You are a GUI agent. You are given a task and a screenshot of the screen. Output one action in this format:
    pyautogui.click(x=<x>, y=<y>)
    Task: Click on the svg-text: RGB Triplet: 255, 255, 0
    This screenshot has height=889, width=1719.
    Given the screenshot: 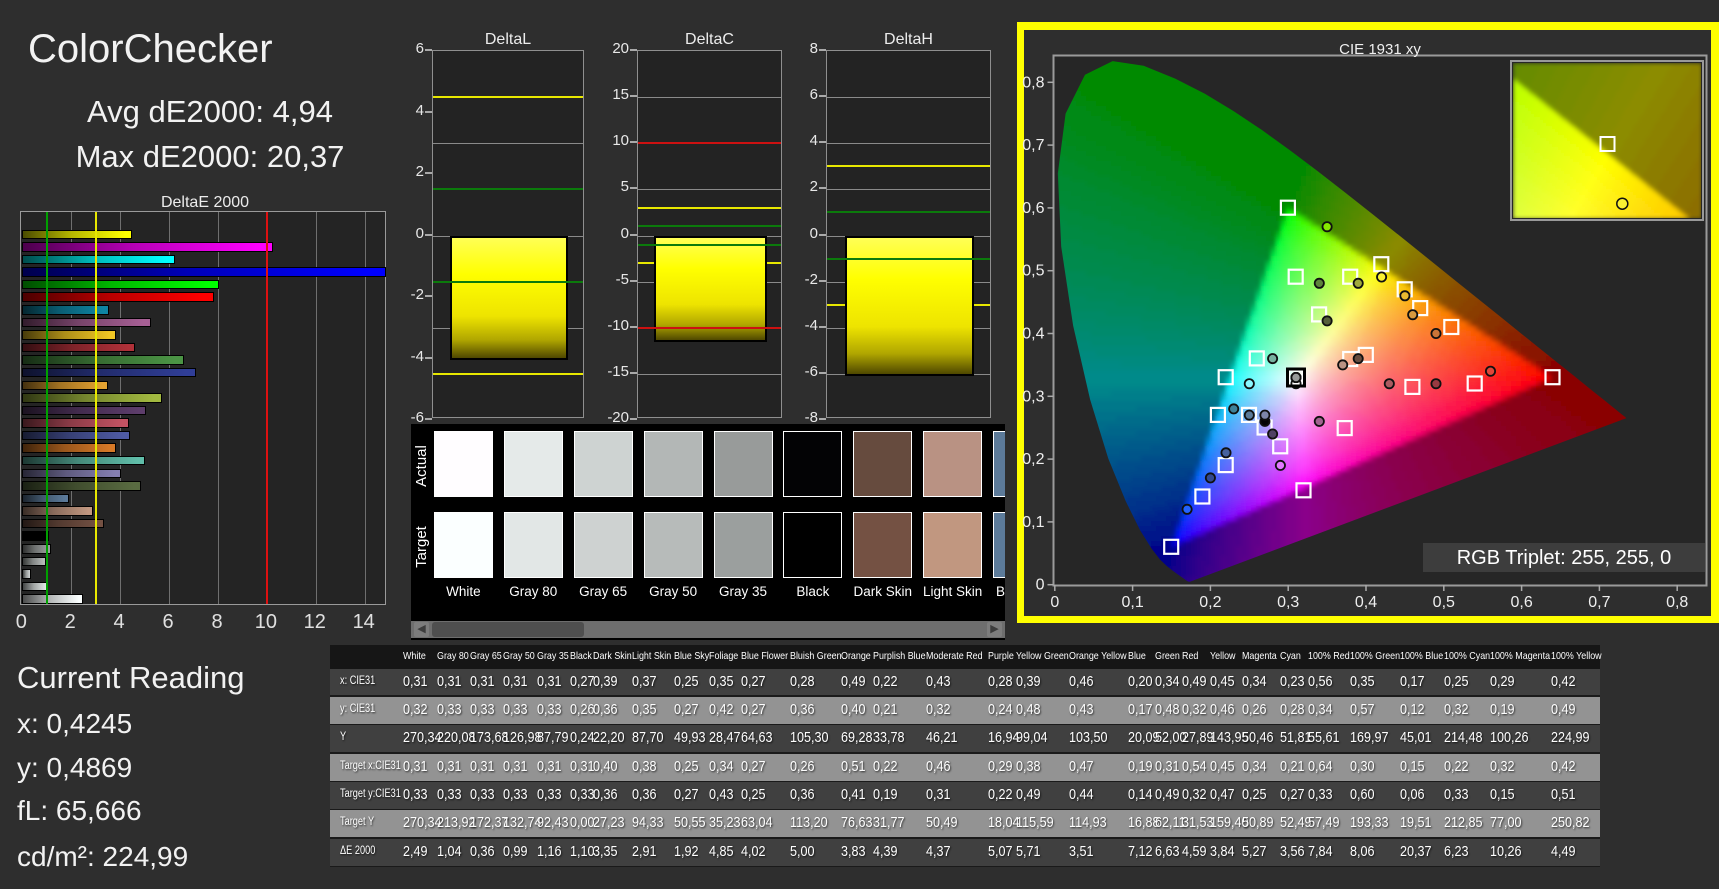 What is the action you would take?
    pyautogui.click(x=1564, y=558)
    